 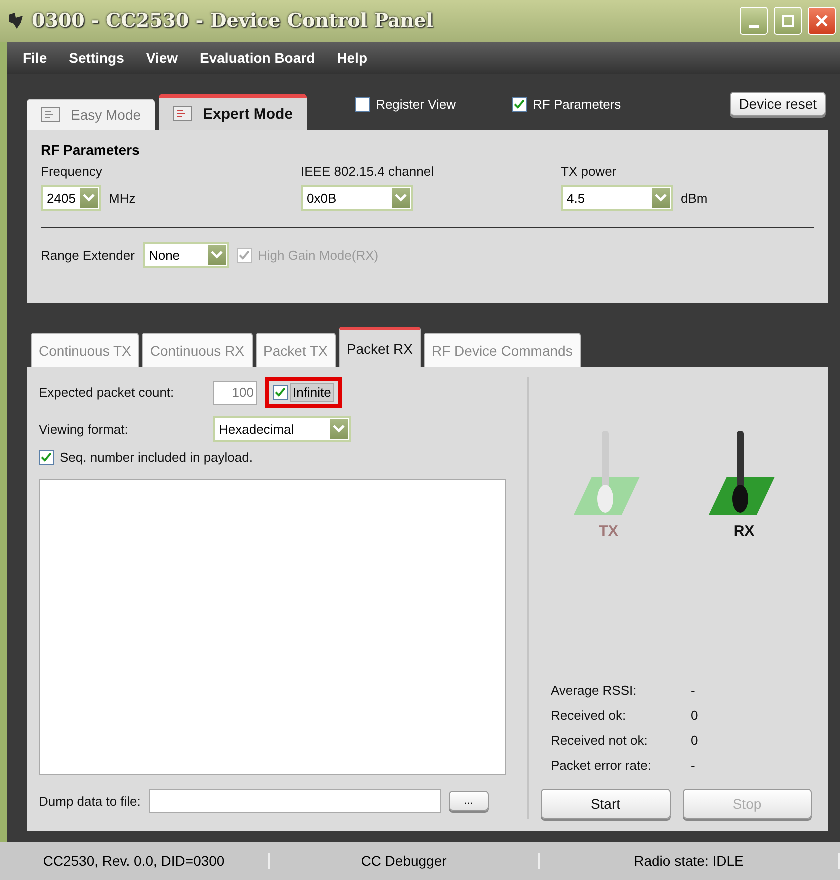 What do you see at coordinates (589, 171) in the screenshot?
I see `field-label: TX power` at bounding box center [589, 171].